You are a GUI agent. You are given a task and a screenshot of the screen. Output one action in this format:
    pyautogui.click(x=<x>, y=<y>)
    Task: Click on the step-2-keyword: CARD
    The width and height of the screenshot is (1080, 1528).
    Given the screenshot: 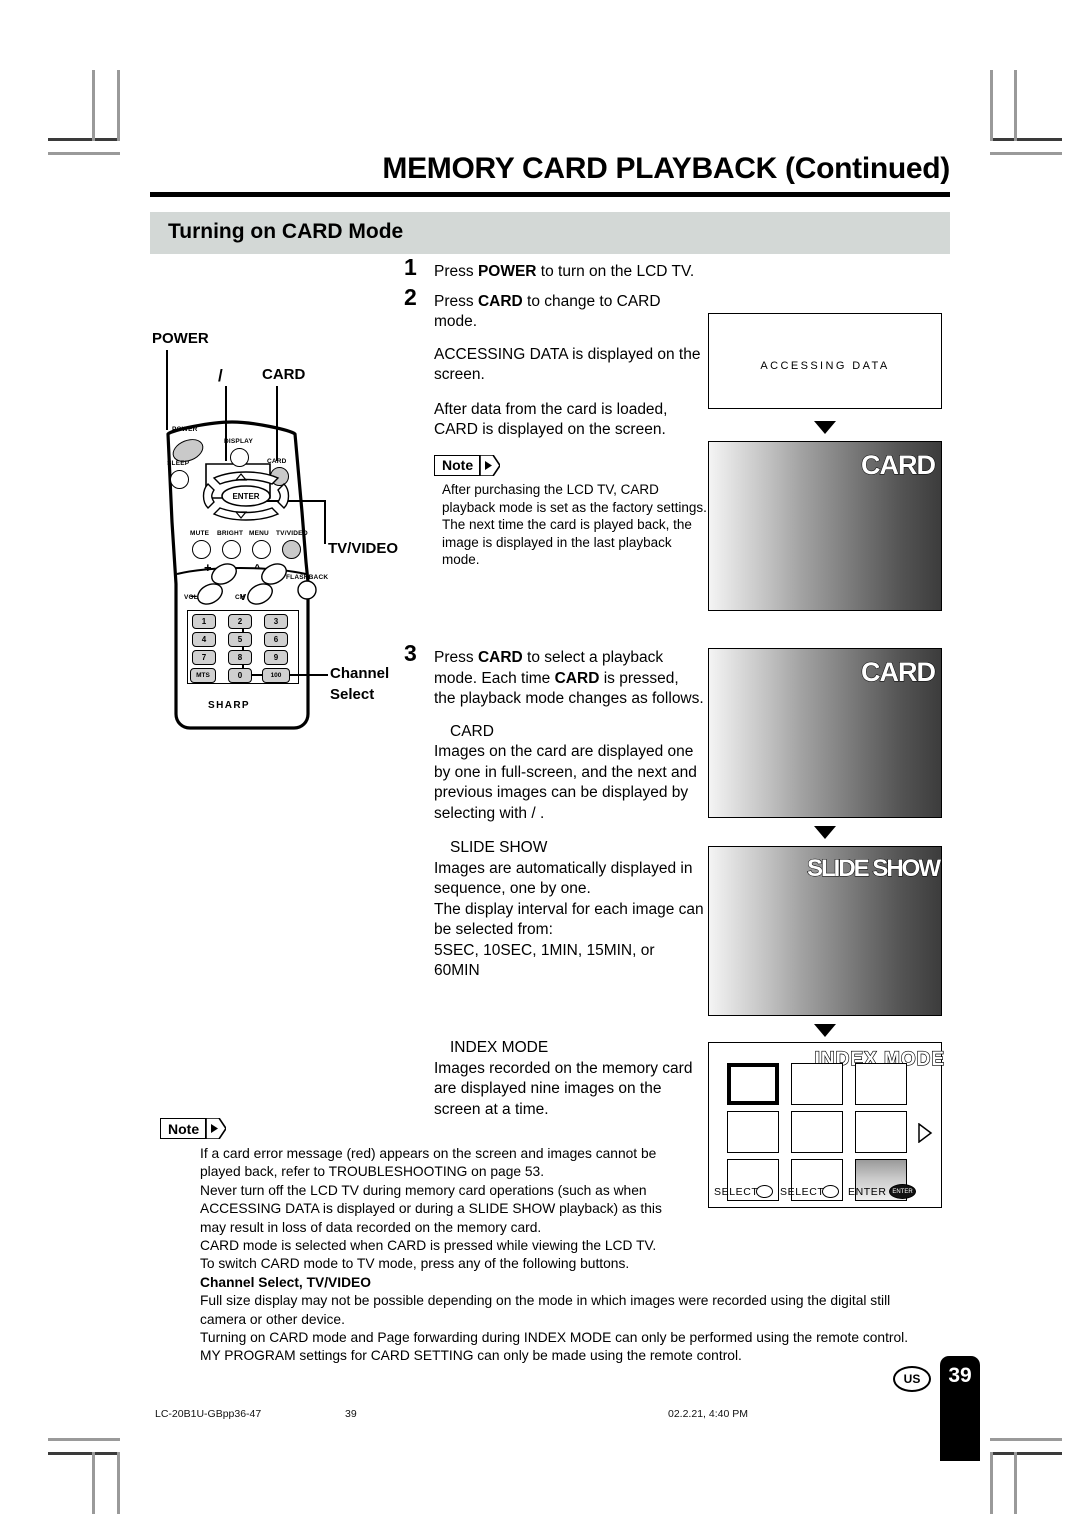 What is the action you would take?
    pyautogui.click(x=500, y=301)
    